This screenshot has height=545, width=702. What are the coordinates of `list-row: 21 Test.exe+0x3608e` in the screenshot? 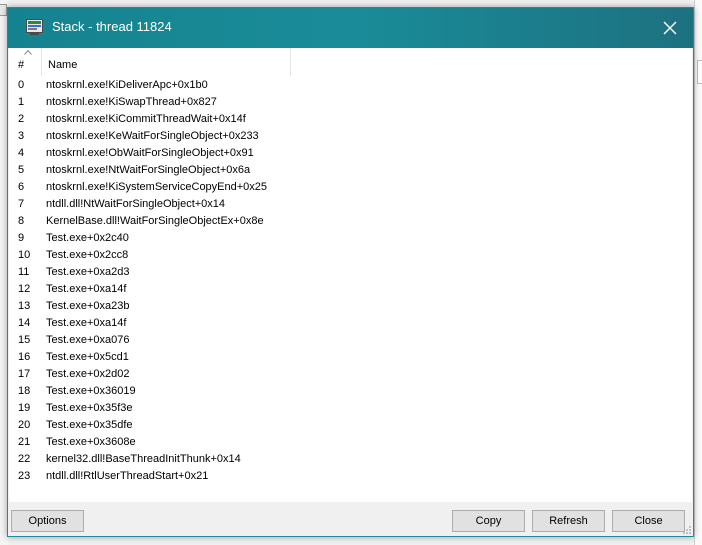 It's located at (350, 442).